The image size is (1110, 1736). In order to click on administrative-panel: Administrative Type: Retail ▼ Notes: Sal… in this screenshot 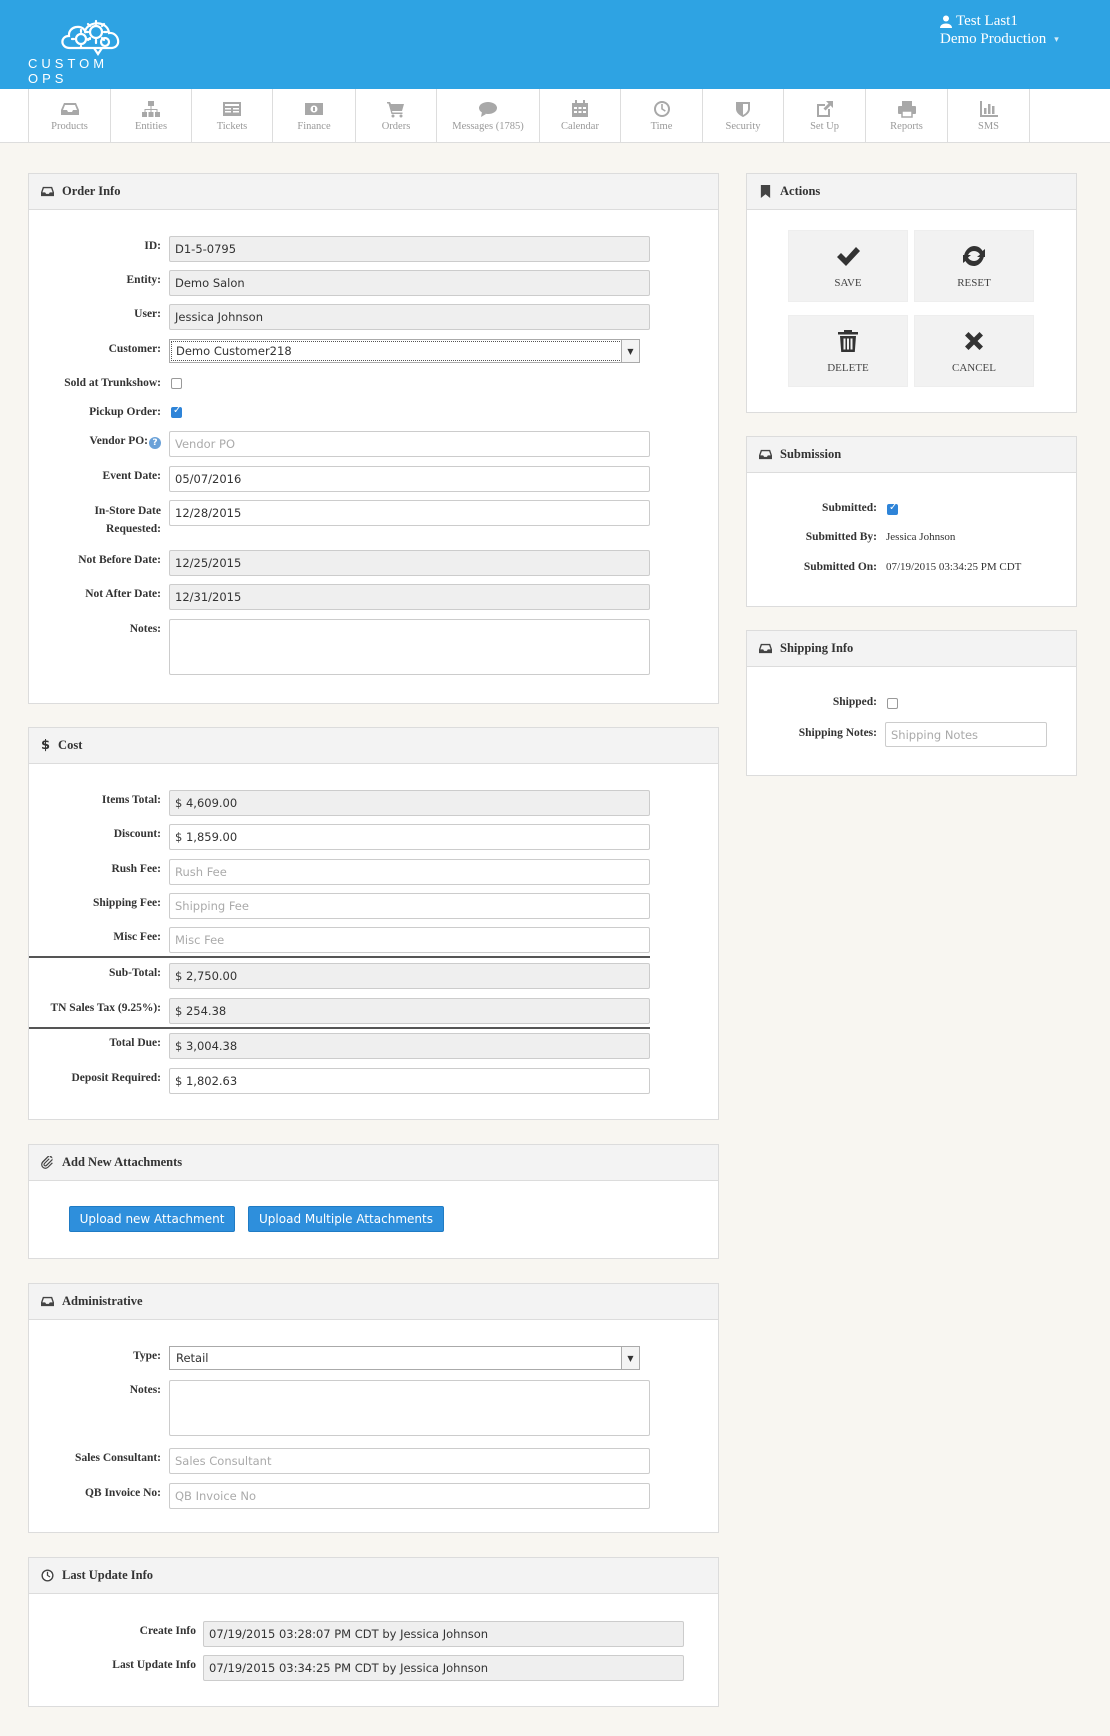, I will do `click(373, 1408)`.